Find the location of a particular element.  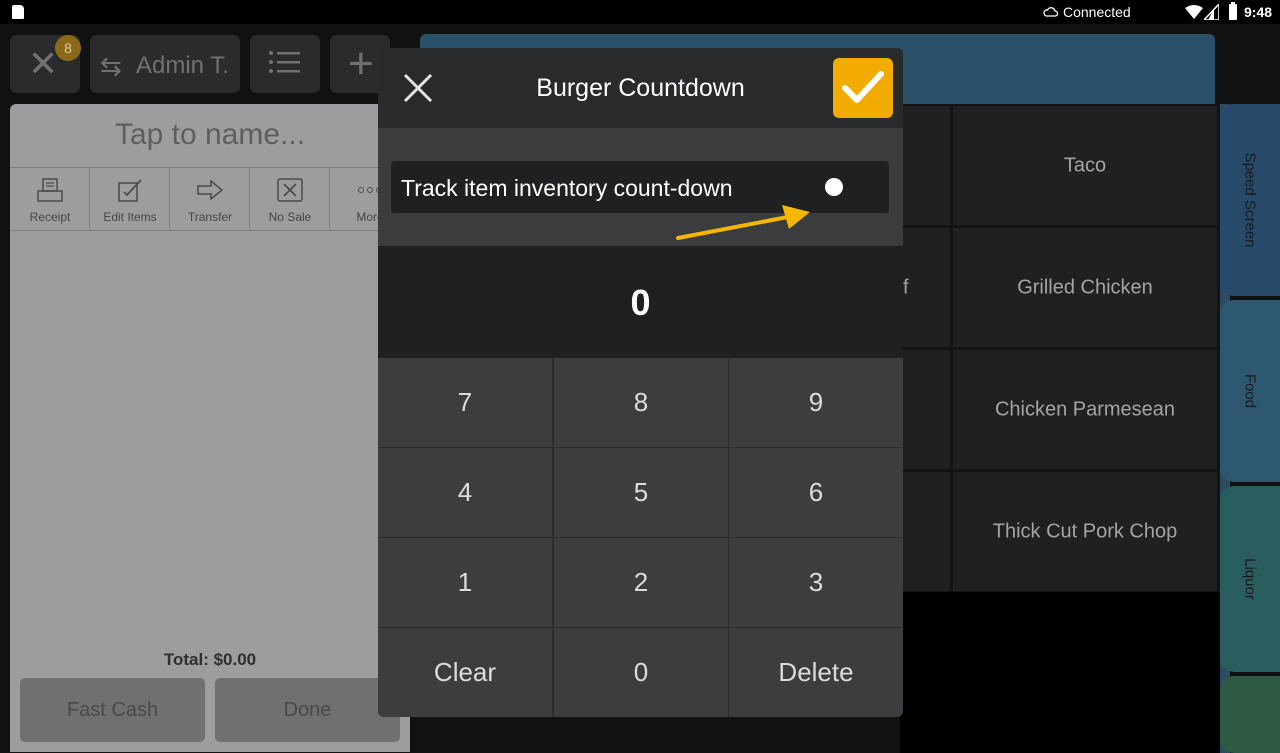

list-icon is located at coordinates (284, 62).